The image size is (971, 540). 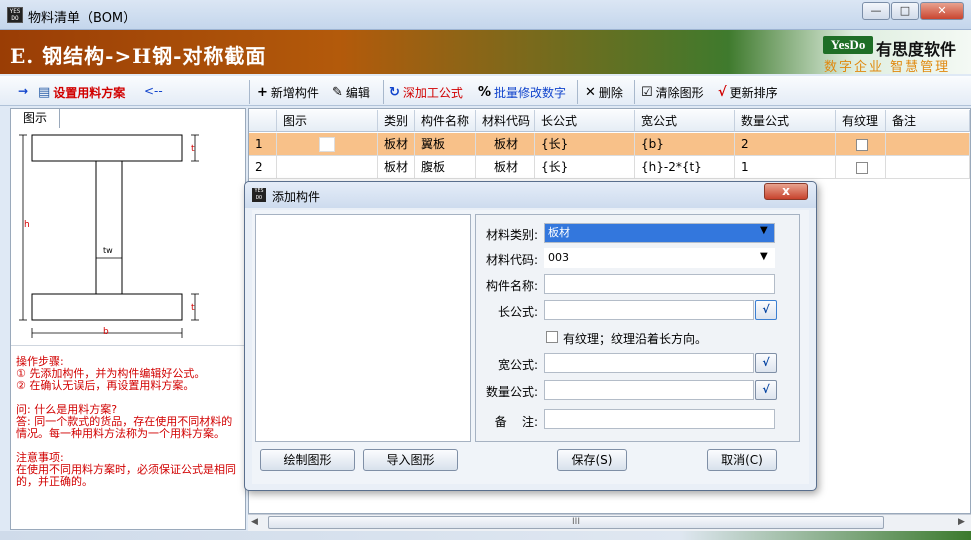 What do you see at coordinates (511, 286) in the screenshot?
I see `component-name-label: 构件名称:` at bounding box center [511, 286].